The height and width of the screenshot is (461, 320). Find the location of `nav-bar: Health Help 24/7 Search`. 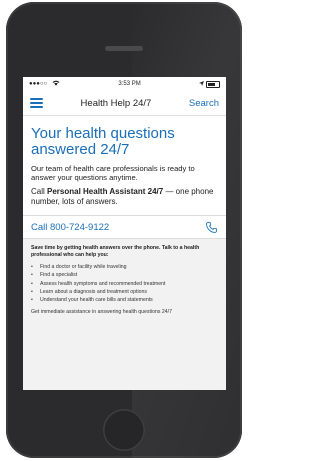

nav-bar: Health Help 24/7 Search is located at coordinates (124, 103).